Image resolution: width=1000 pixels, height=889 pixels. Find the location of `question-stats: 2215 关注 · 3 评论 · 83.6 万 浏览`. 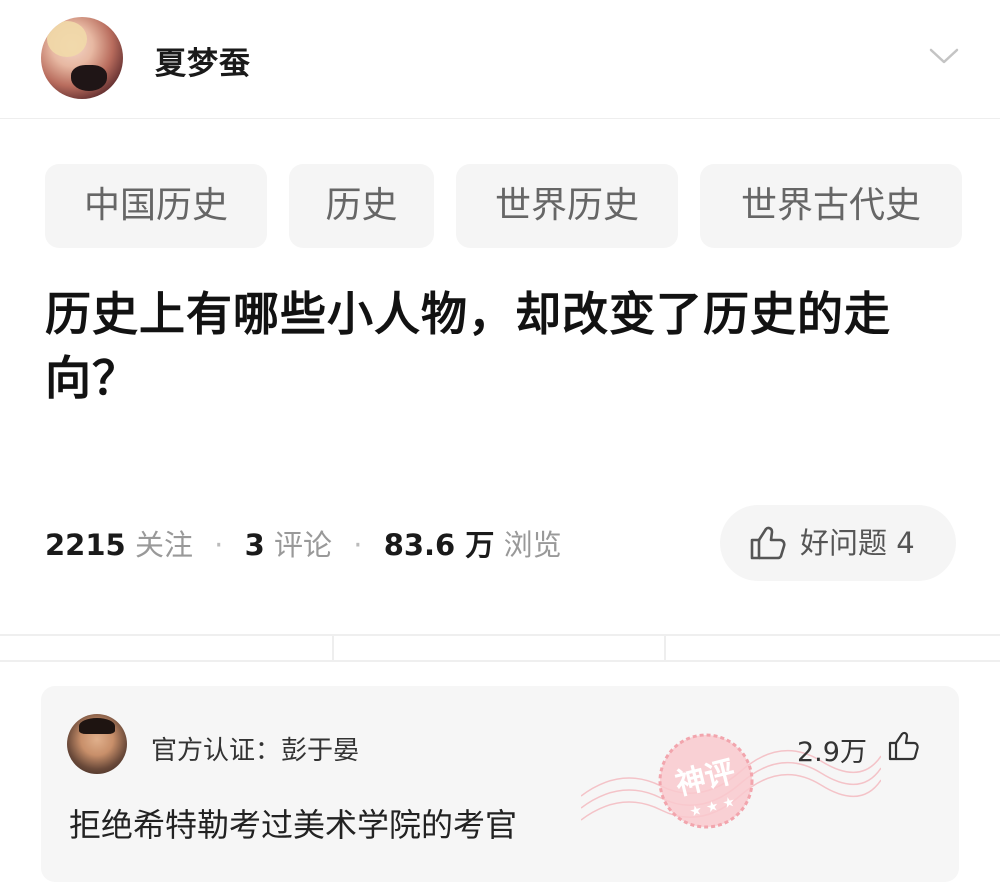

question-stats: 2215 关注 · 3 评论 · 83.6 万 浏览 is located at coordinates (303, 544).